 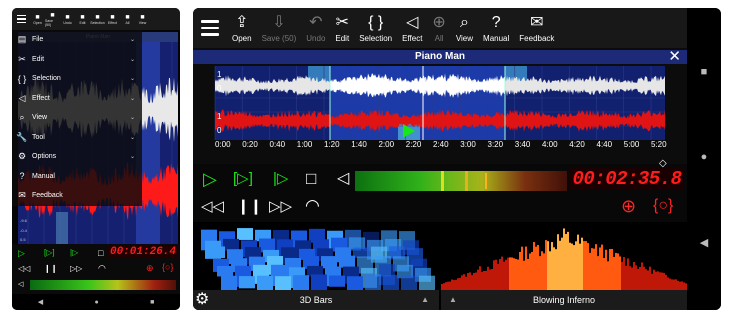 I want to click on feedback-button: ✉ Feedback, so click(x=536, y=28).